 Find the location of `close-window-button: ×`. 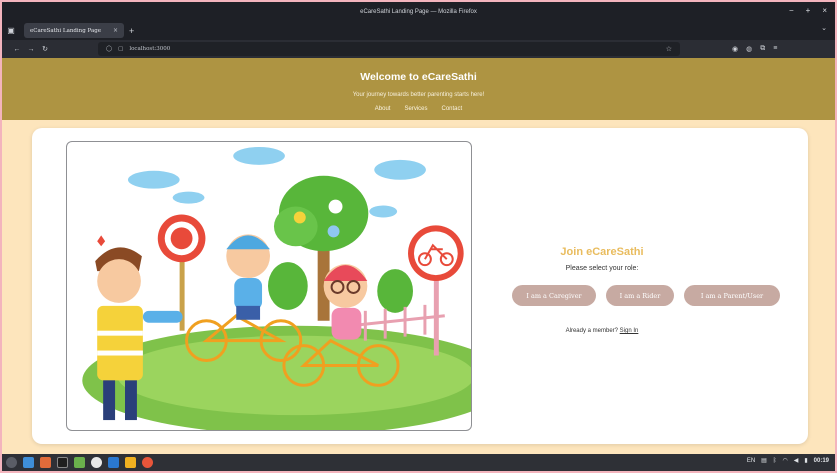

close-window-button: × is located at coordinates (824, 10).